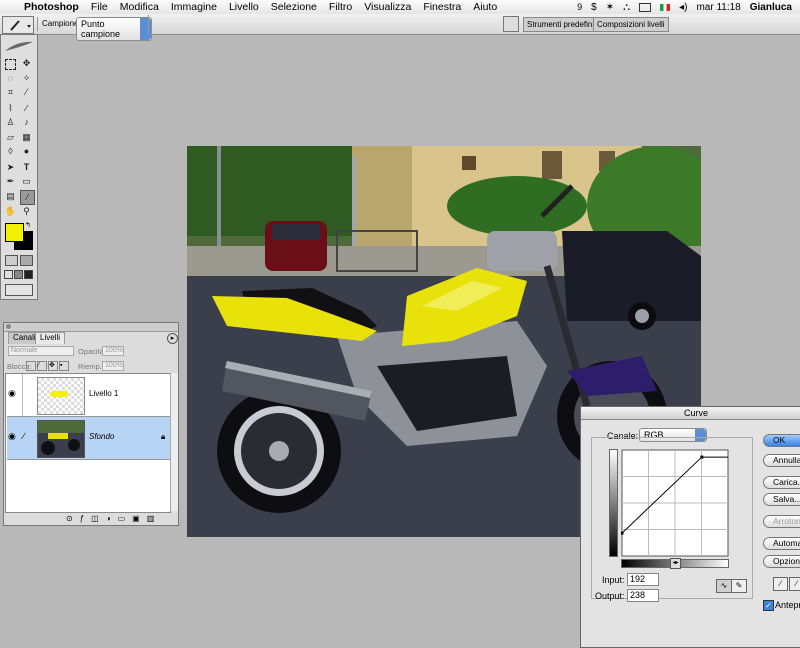 The width and height of the screenshot is (800, 648). I want to click on user-name: Gianluca, so click(771, 7).